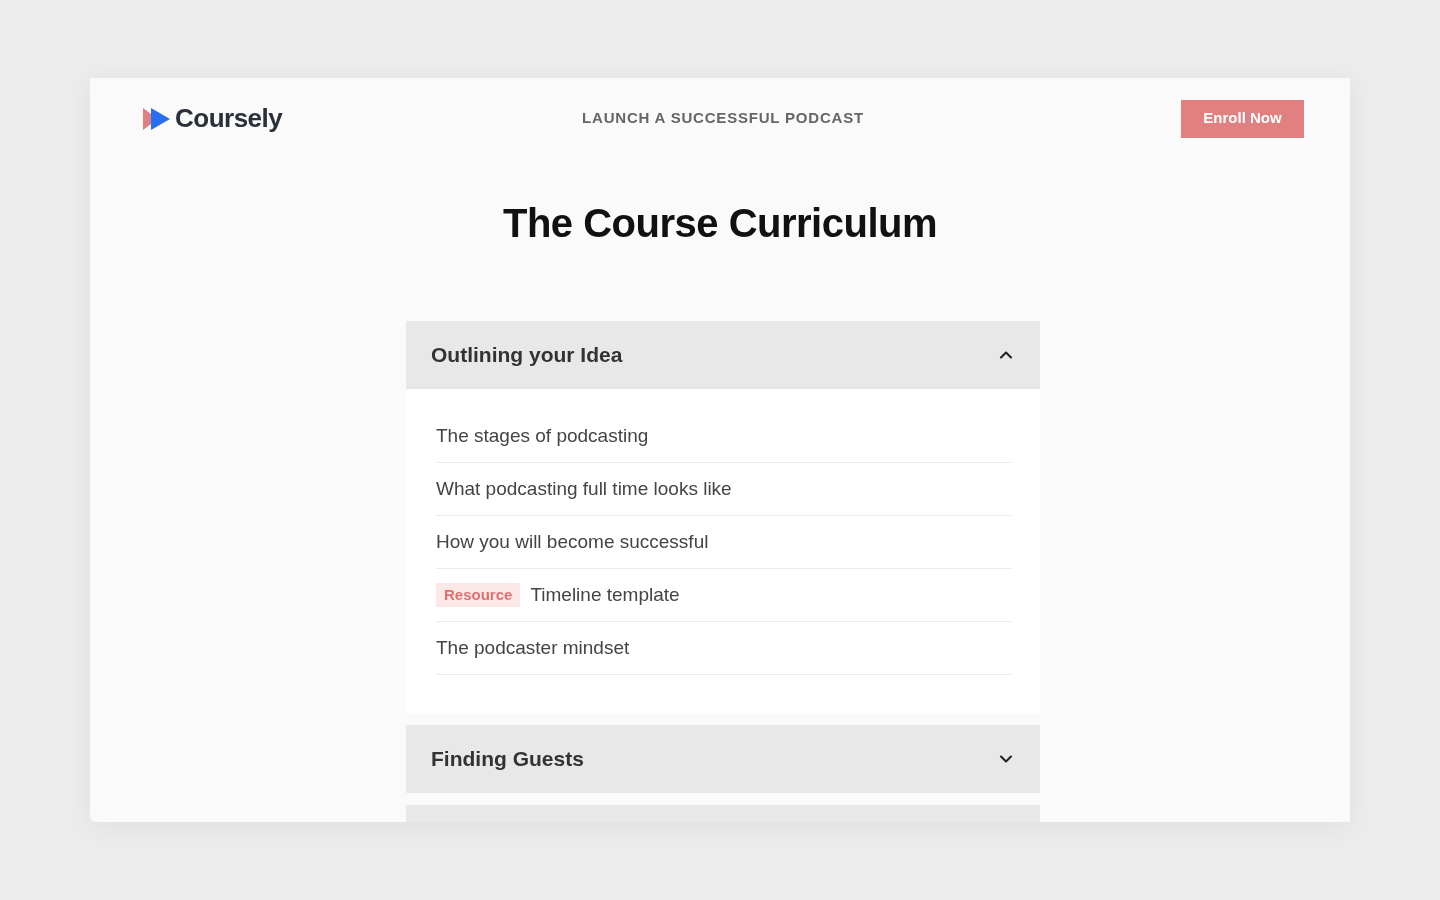 The height and width of the screenshot is (900, 1440). Describe the element at coordinates (572, 542) in the screenshot. I see `lesson-link: How you will become successful` at that location.